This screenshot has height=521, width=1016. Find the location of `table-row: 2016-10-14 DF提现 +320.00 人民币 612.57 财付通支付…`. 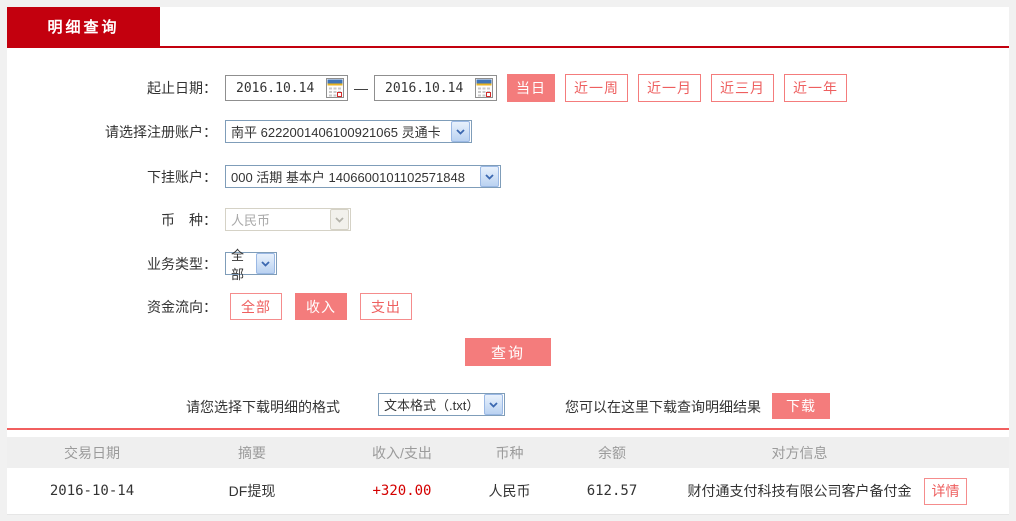

table-row: 2016-10-14 DF提现 +320.00 人民币 612.57 财付通支付… is located at coordinates (508, 491).